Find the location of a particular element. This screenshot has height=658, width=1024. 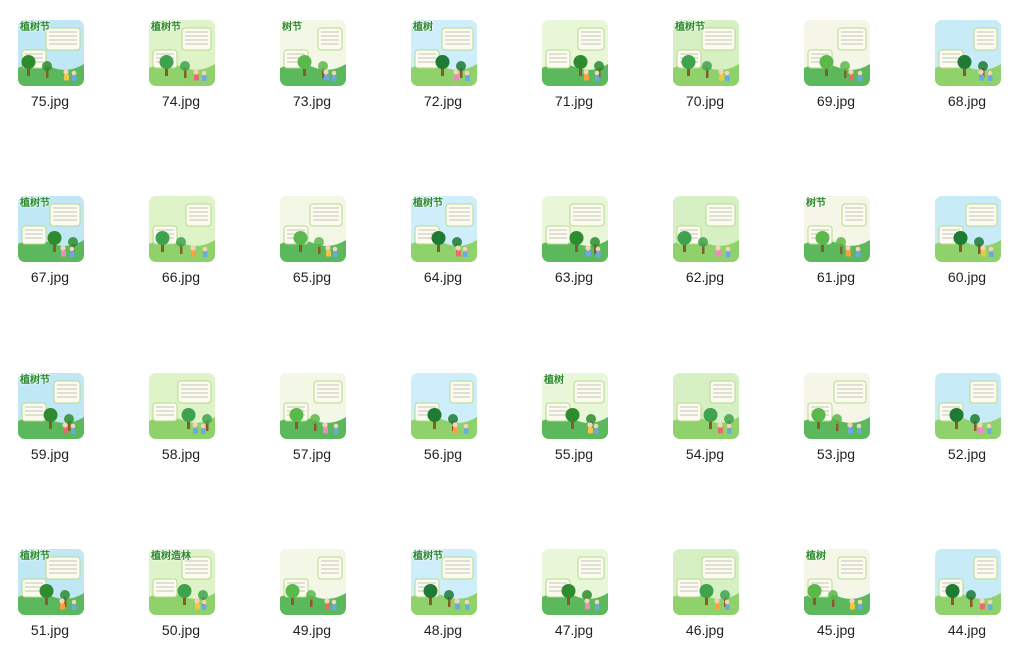

poster-title: 树节 is located at coordinates (292, 27).